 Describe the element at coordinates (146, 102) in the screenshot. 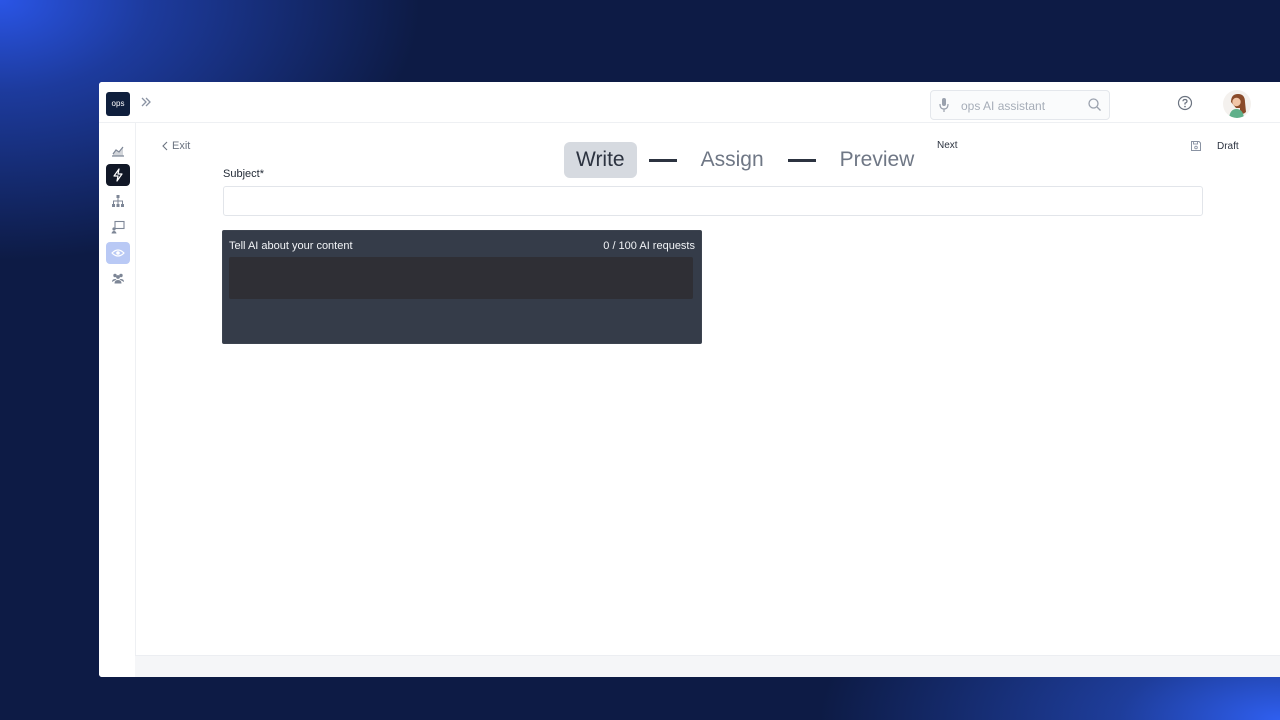

I see `expand-sidebar-icon` at that location.